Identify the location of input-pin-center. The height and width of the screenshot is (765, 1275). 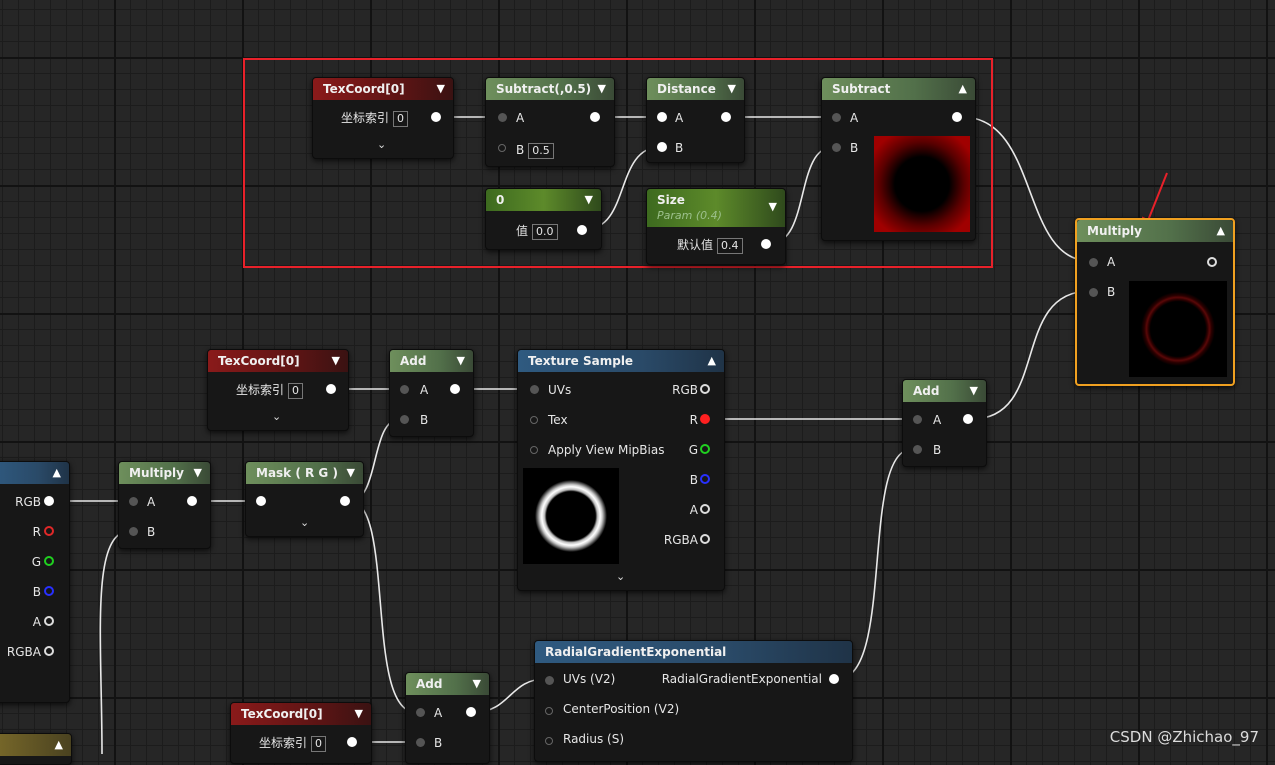
(549, 711).